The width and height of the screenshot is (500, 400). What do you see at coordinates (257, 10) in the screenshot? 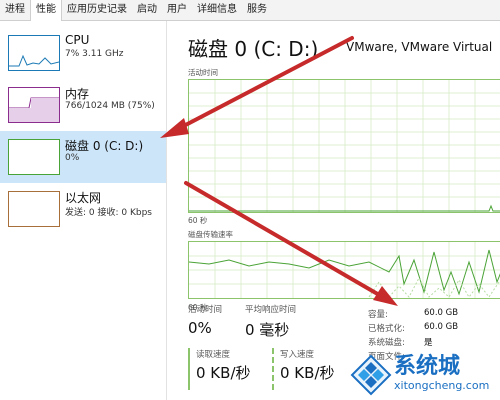
I see `tab-services: 服务` at bounding box center [257, 10].